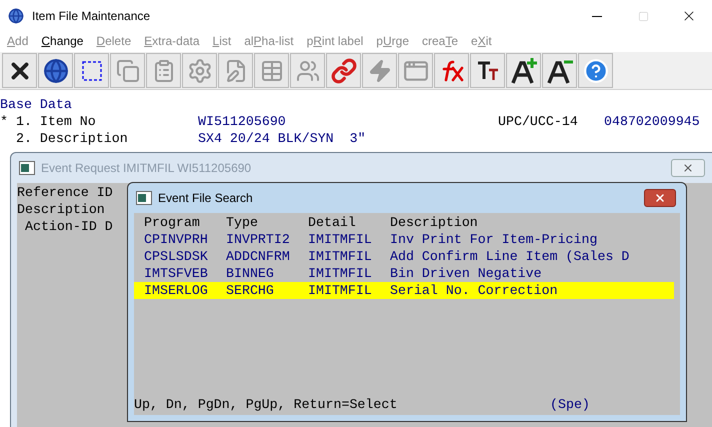 This screenshot has height=427, width=712. I want to click on field-label: 2. Description, so click(71, 138).